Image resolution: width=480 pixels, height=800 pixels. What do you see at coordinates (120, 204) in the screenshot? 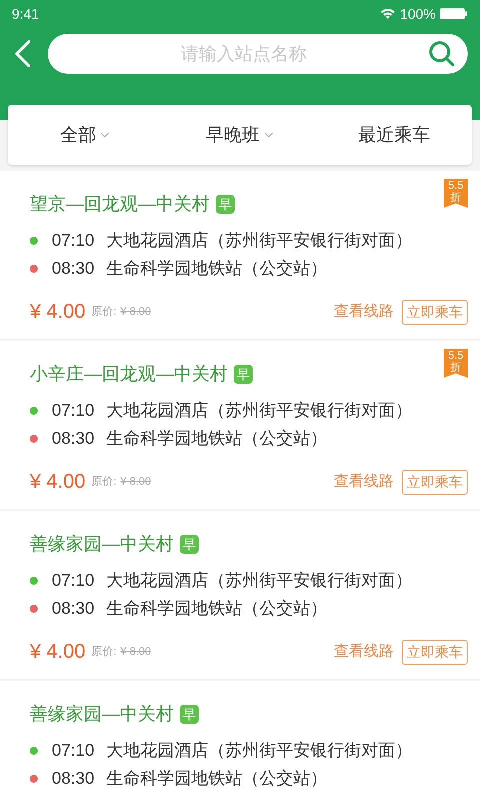
I see `route-title: 望京—回龙观—中关村` at bounding box center [120, 204].